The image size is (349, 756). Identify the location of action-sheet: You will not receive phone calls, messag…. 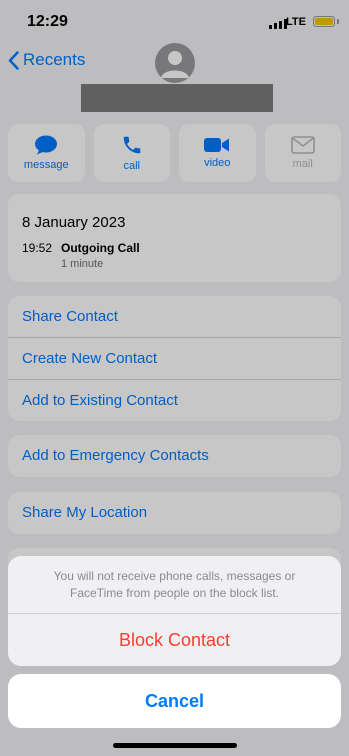
(174, 611).